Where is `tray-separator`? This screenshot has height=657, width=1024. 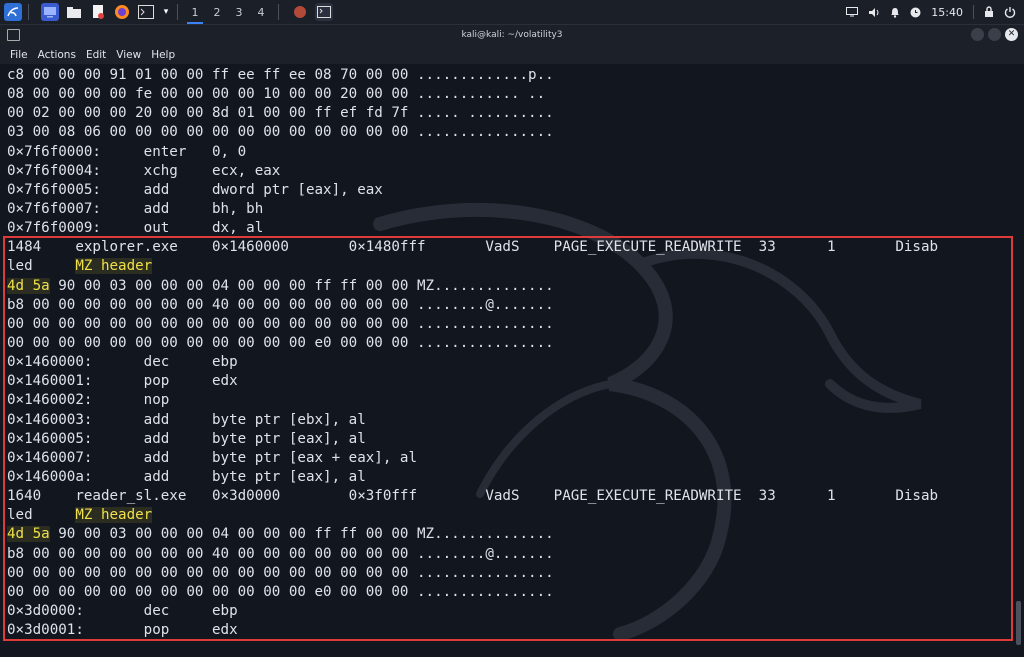
tray-separator is located at coordinates (973, 12).